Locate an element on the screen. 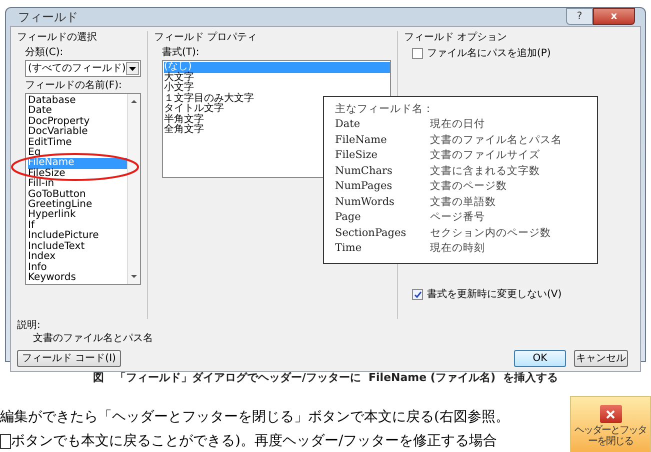 This screenshot has height=452, width=651. section-heading: フィールドの選択 is located at coordinates (57, 38).